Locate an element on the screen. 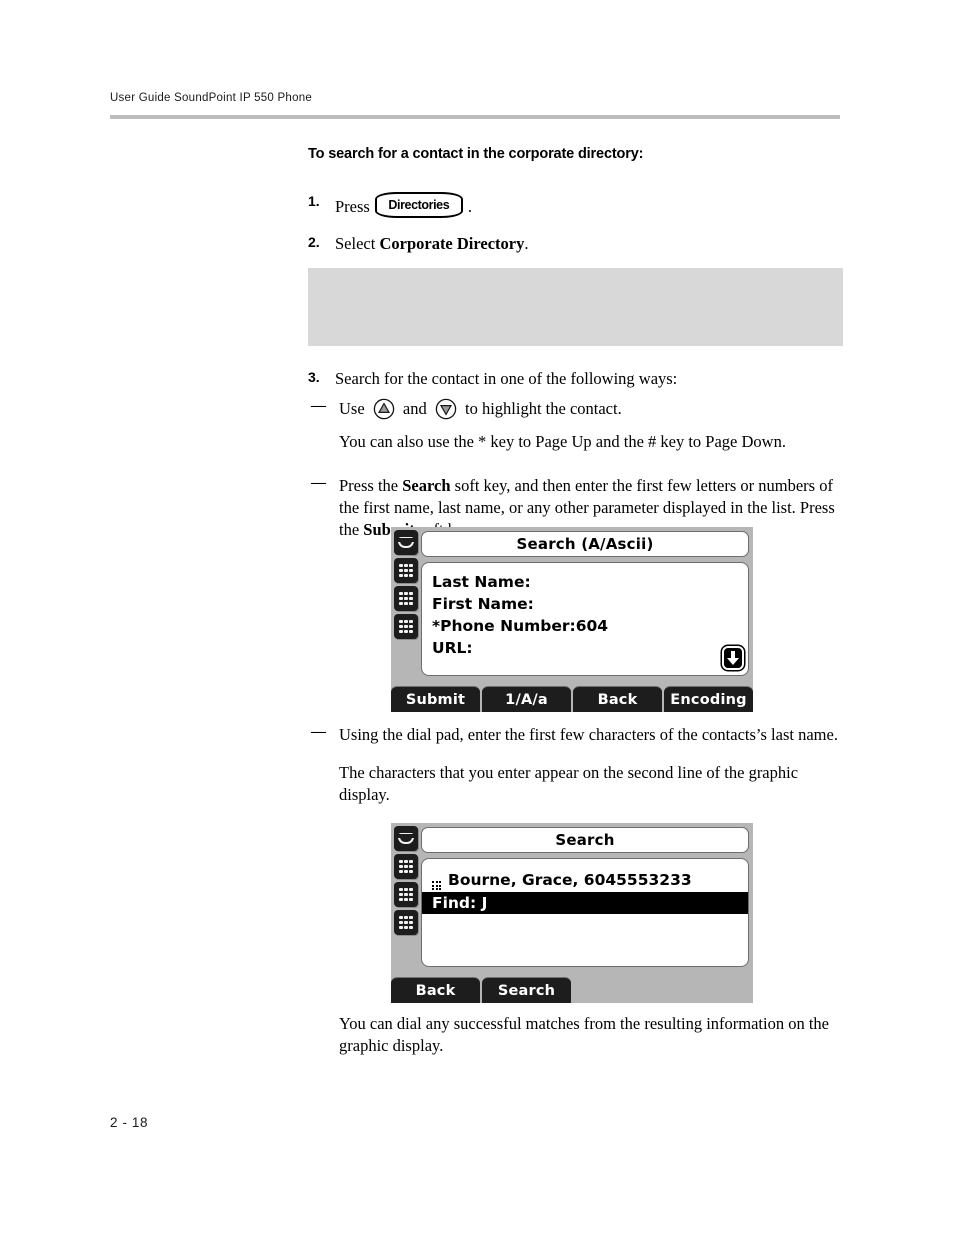 This screenshot has width=954, height=1235. step-1-text-before: Press is located at coordinates (352, 206).